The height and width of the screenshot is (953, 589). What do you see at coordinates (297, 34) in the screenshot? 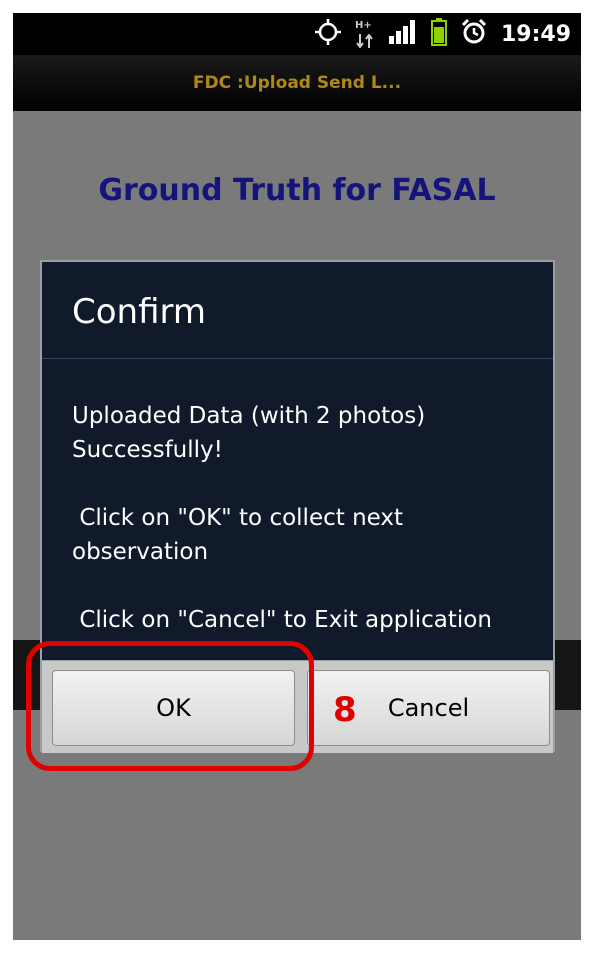
I see `status-bar: H+ 19:49` at bounding box center [297, 34].